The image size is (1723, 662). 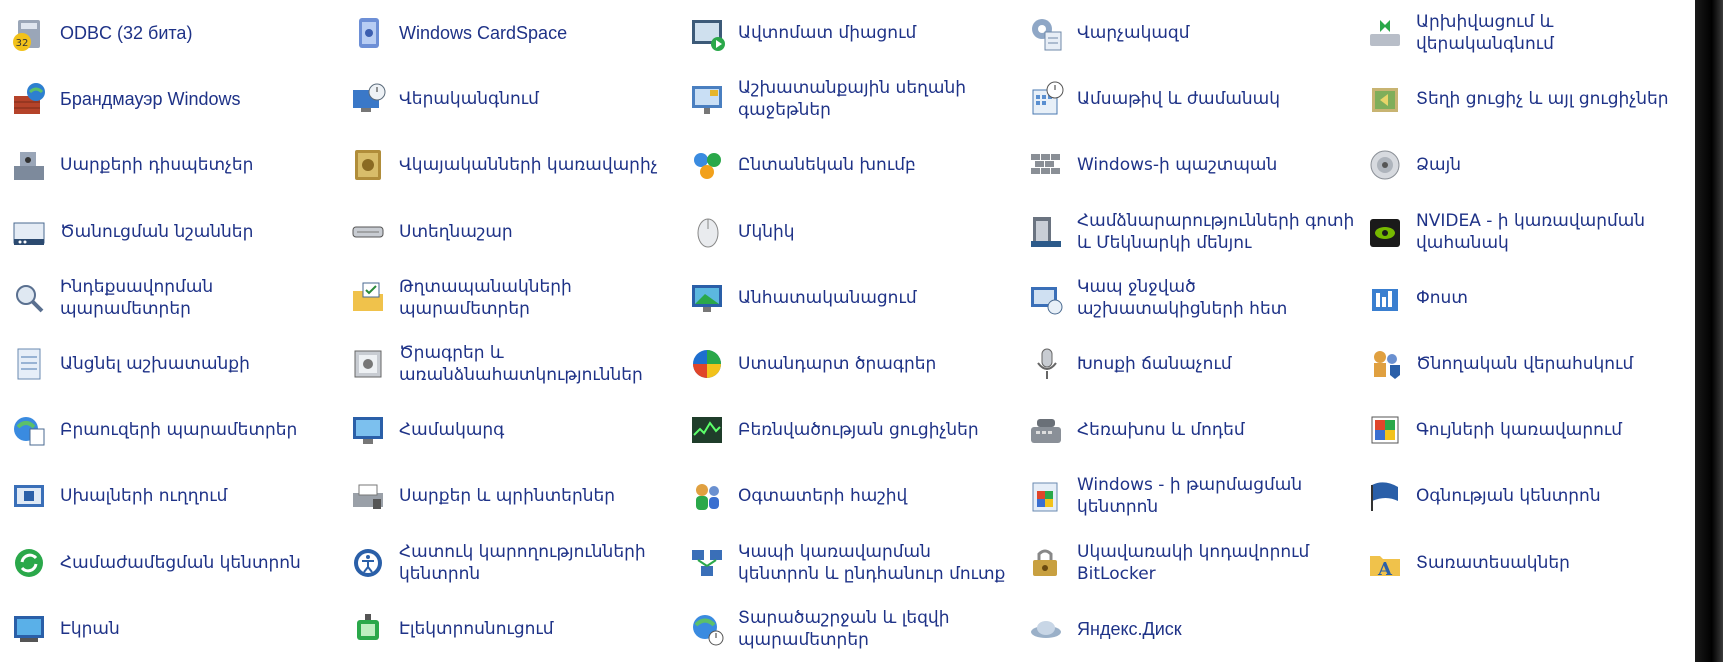 What do you see at coordinates (1525, 298) in the screenshot?
I see `control-panel-item: Փոստ` at bounding box center [1525, 298].